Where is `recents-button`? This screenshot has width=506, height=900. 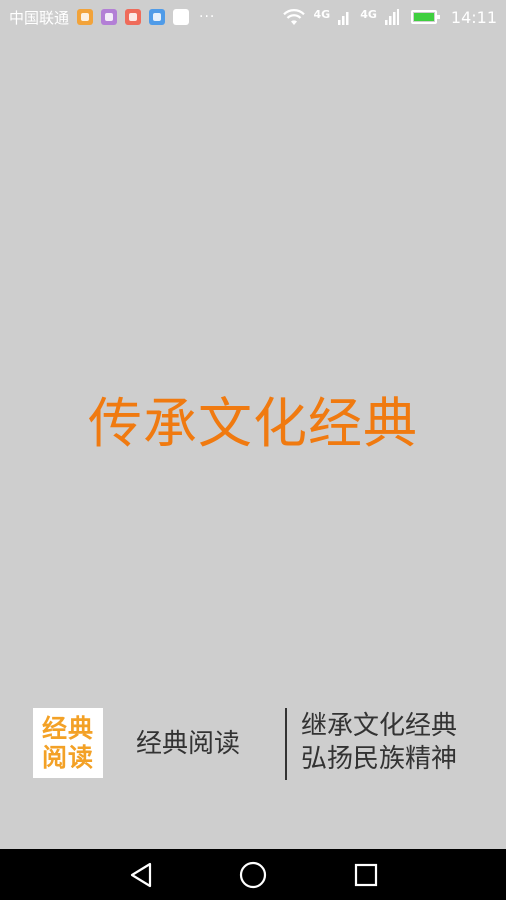 recents-button is located at coordinates (366, 874).